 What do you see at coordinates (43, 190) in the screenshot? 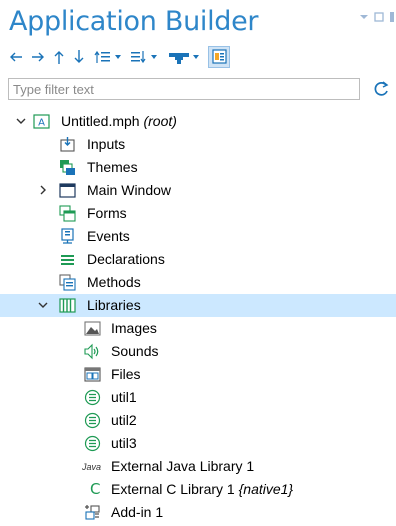
I see `chevron-right-icon` at bounding box center [43, 190].